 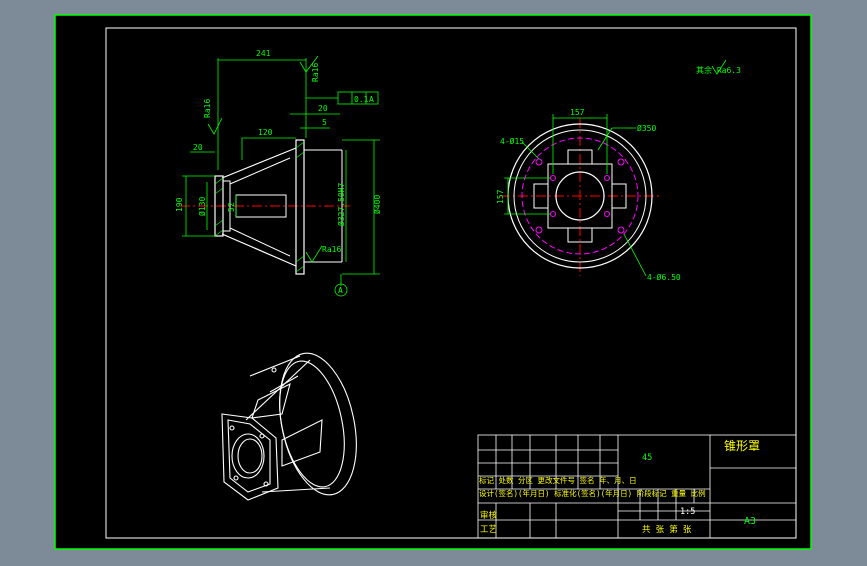 What do you see at coordinates (231, 207) in the screenshot?
I see `dim-52: 52` at bounding box center [231, 207].